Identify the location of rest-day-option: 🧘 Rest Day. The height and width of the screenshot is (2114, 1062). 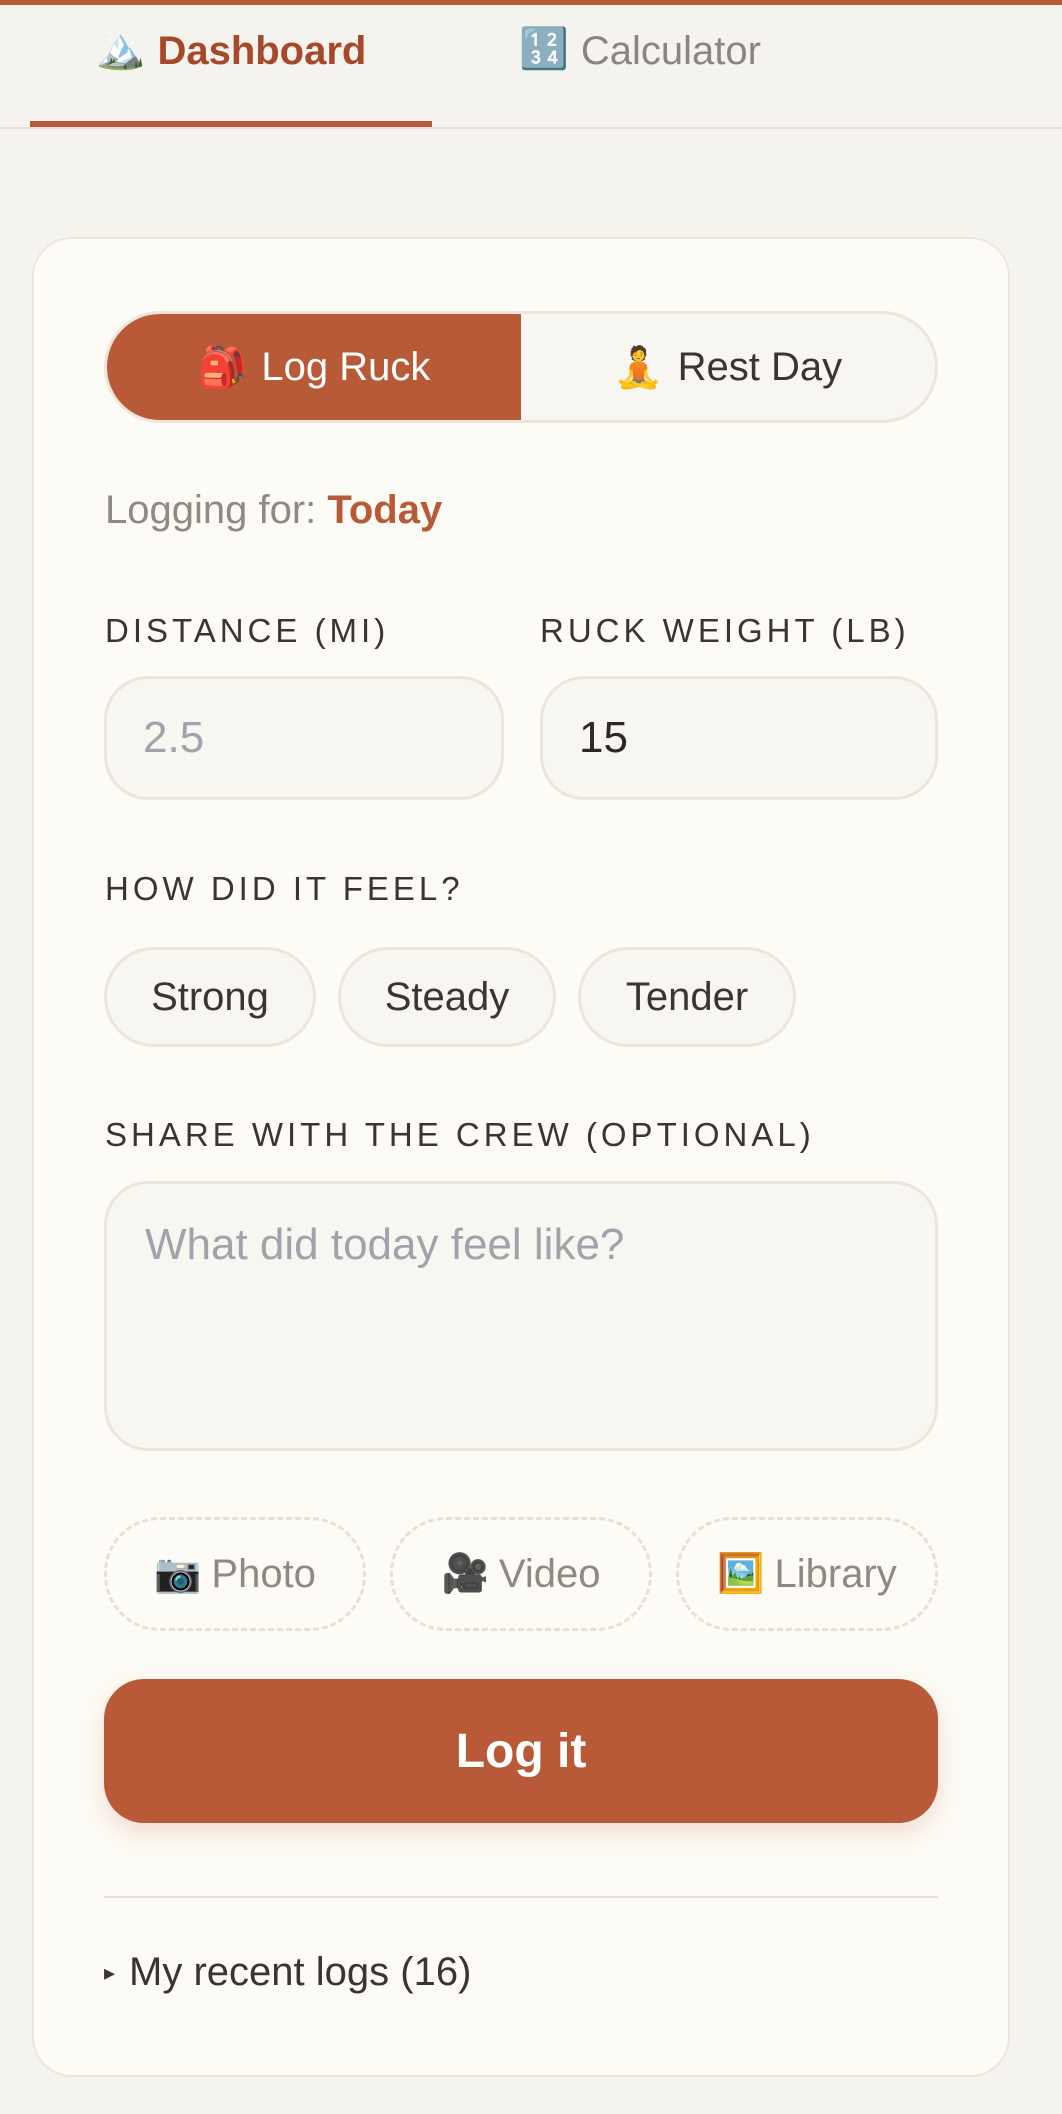
(728, 367).